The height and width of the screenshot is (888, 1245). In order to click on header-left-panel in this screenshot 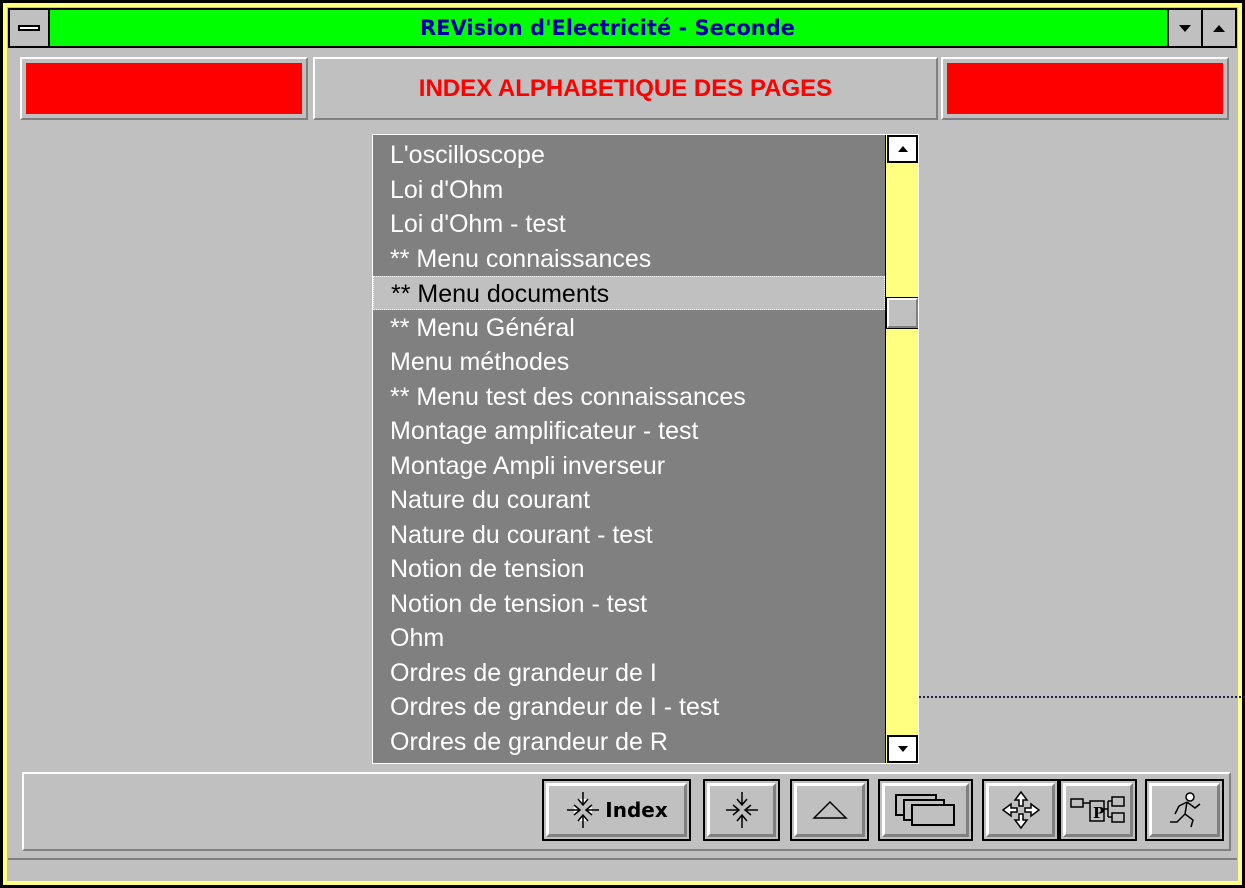, I will do `click(164, 88)`.